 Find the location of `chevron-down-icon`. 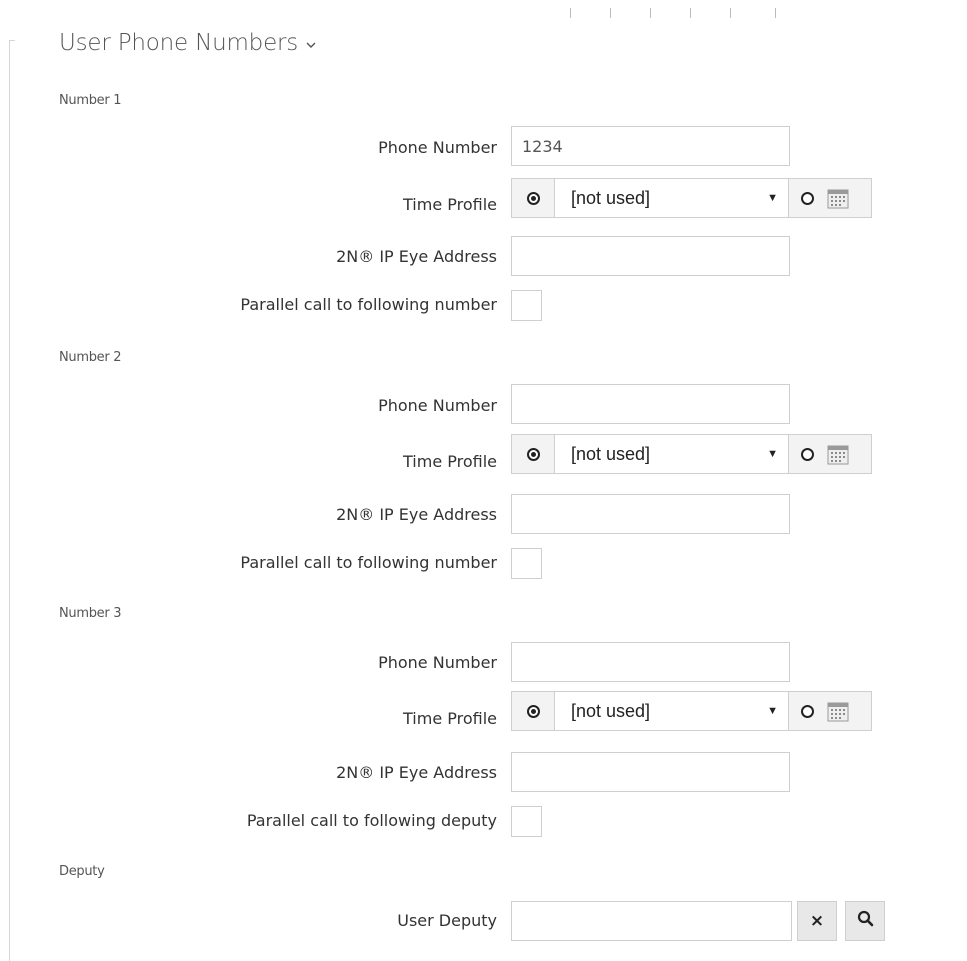

chevron-down-icon is located at coordinates (311, 45).